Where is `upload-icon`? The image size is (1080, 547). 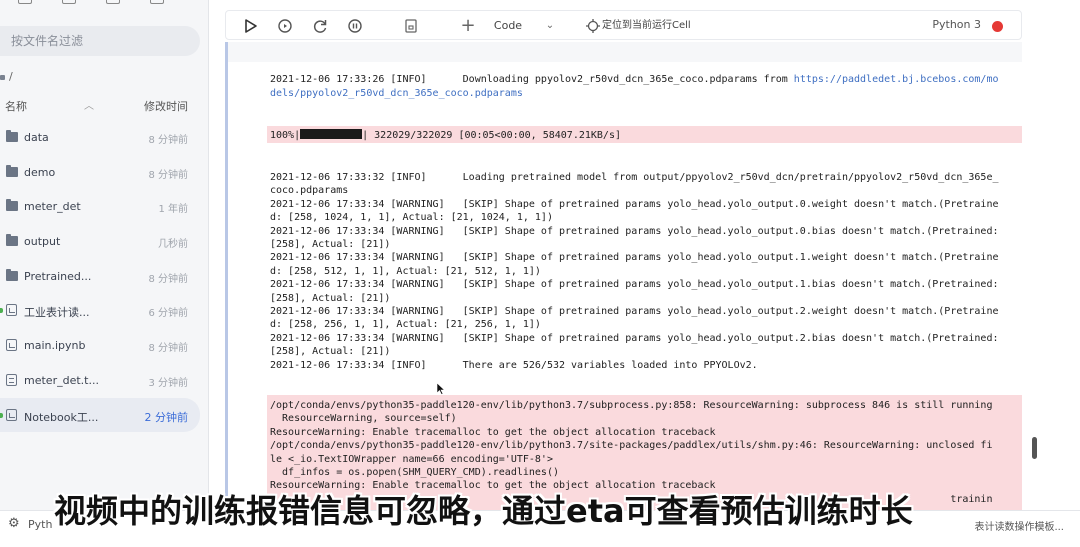 upload-icon is located at coordinates (69, 2).